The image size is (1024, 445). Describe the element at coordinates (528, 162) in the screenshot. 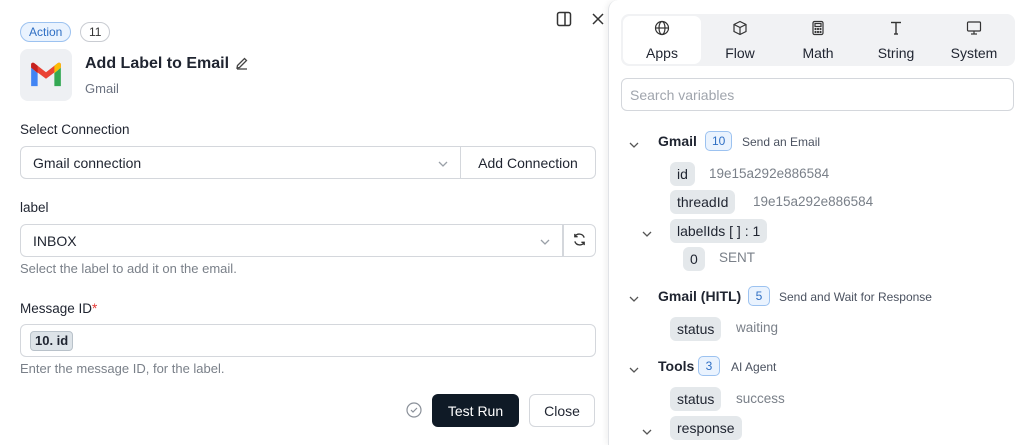

I see `add-connection-button: Add Connection` at that location.